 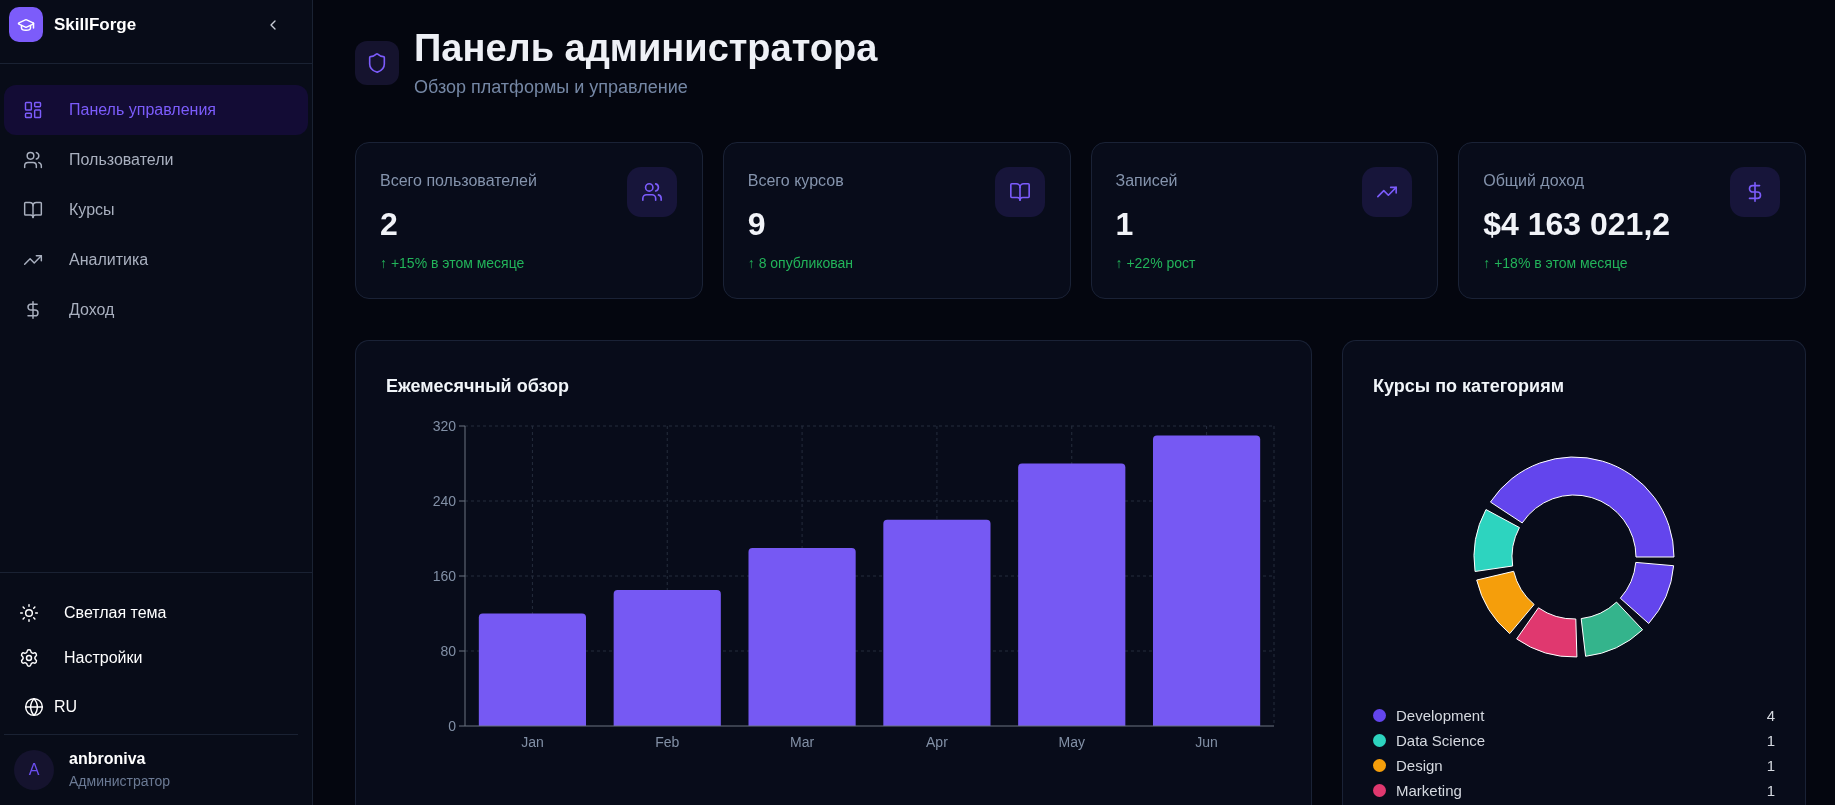 What do you see at coordinates (453, 263) in the screenshot?
I see `stat-trend: ↑ +15% в этом месяце` at bounding box center [453, 263].